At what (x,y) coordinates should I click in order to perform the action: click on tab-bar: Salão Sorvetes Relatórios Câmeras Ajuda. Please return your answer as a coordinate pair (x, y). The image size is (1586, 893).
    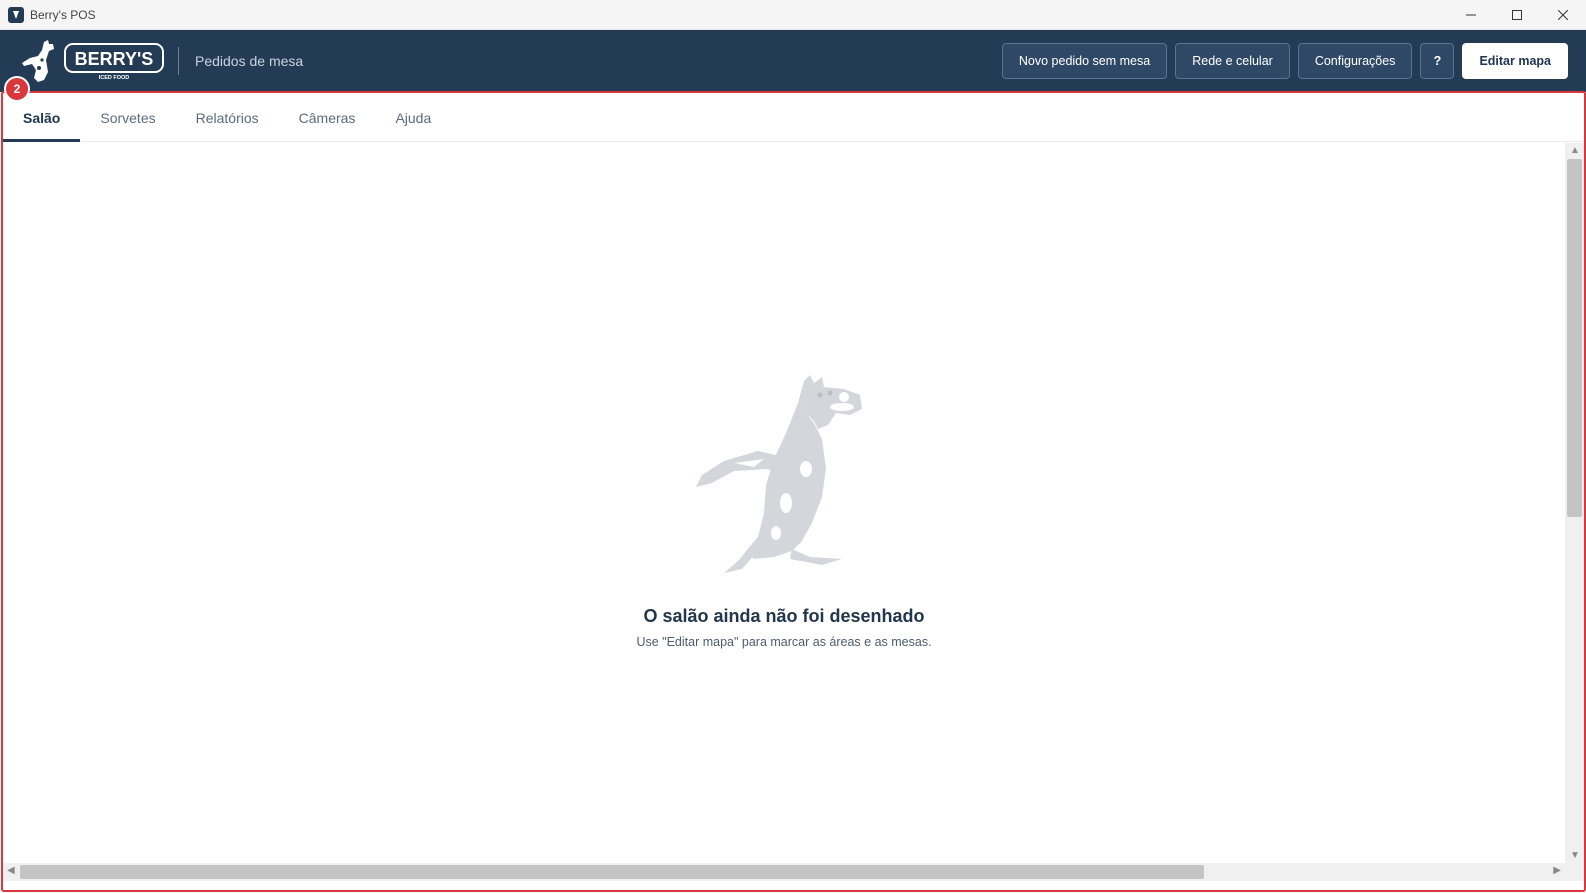
    Looking at the image, I should click on (794, 118).